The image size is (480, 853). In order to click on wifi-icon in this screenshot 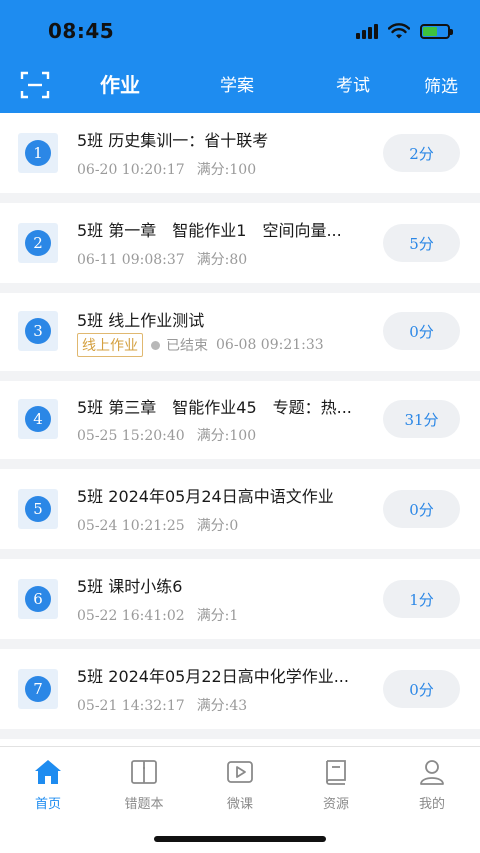, I will do `click(399, 31)`.